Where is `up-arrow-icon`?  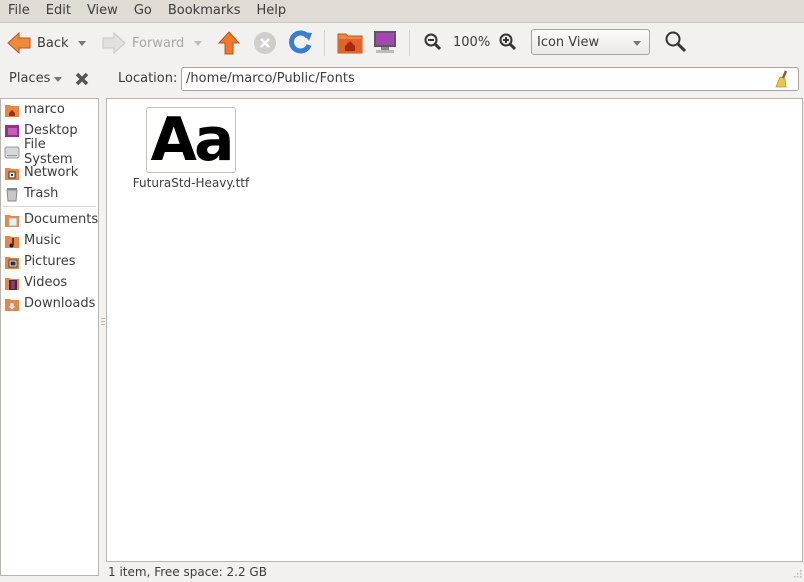
up-arrow-icon is located at coordinates (229, 43).